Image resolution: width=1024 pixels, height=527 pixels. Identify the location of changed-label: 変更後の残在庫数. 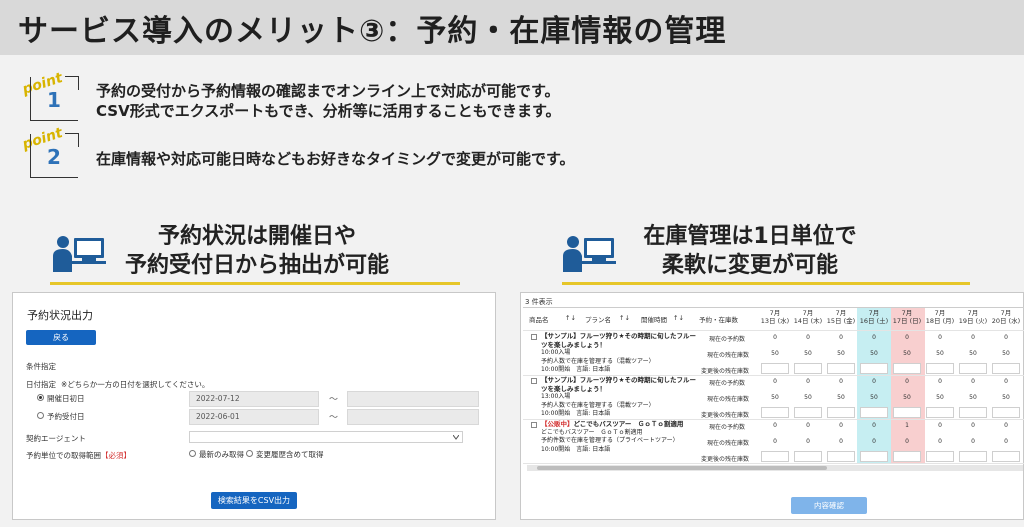
(725, 415).